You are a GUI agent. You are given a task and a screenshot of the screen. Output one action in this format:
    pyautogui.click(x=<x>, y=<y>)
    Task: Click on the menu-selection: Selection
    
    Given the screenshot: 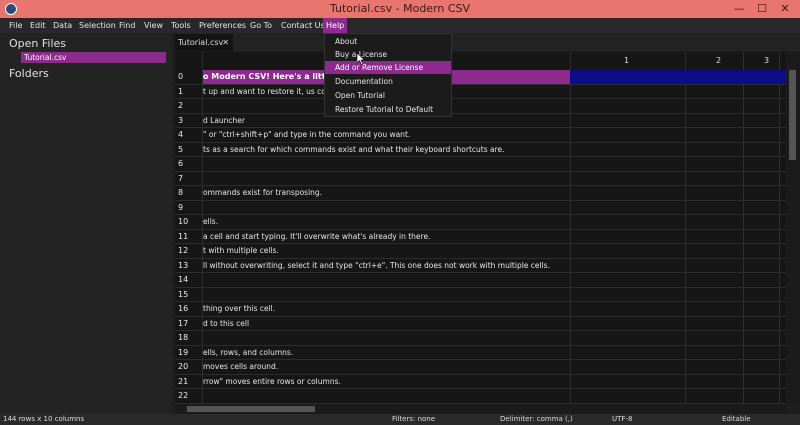 What is the action you would take?
    pyautogui.click(x=97, y=25)
    